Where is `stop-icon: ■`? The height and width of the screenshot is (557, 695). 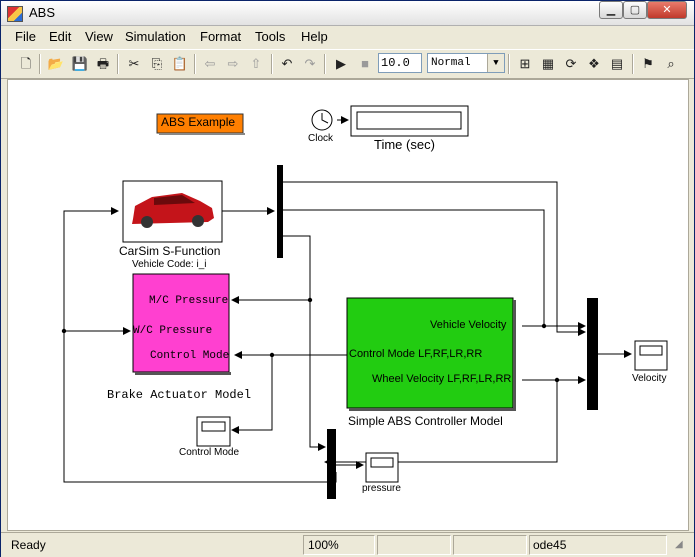 stop-icon: ■ is located at coordinates (365, 64).